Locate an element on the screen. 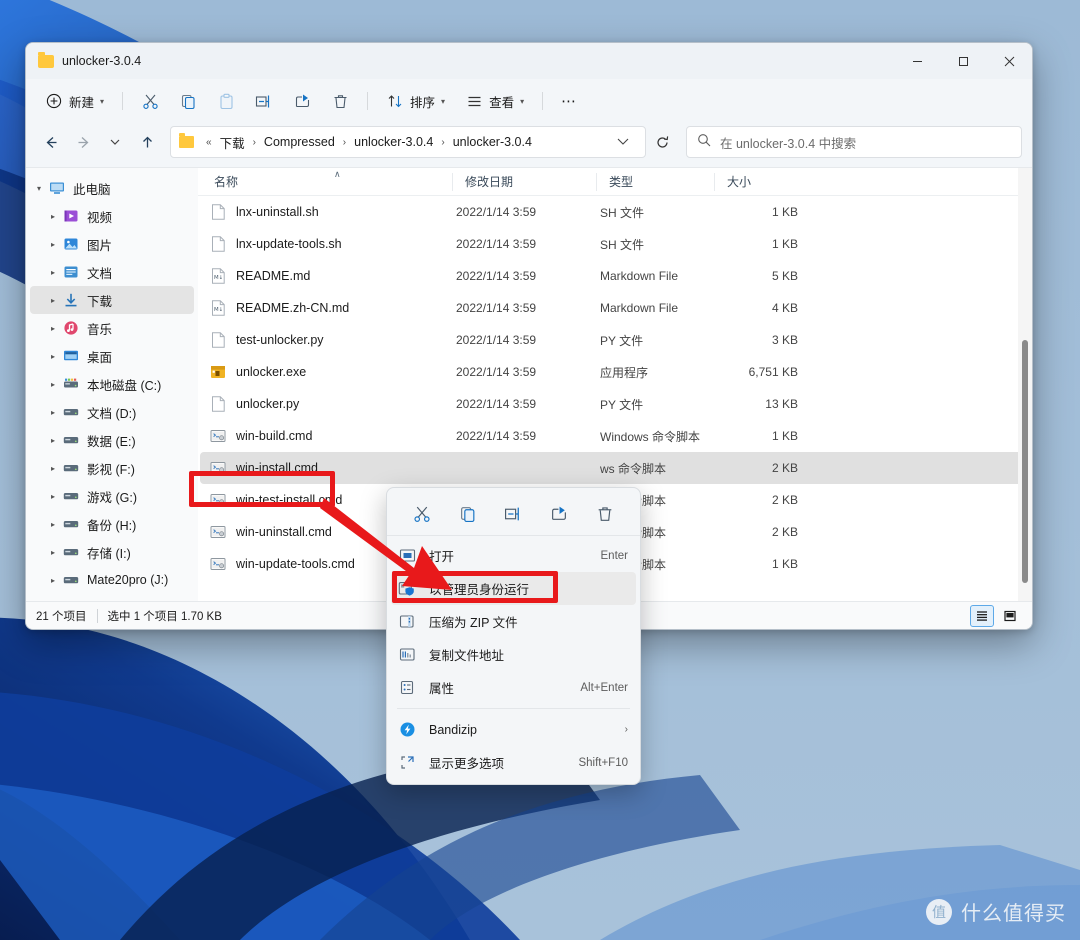 The image size is (1080, 940). table-row: lnx-uninstall.sh 2022/1/14 3:59 SH 文件 1 KB is located at coordinates (615, 212).